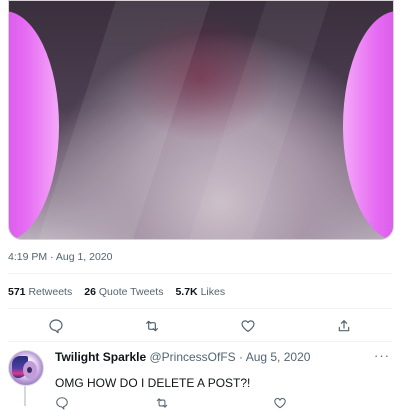  I want to click on reply-handle: @PrincessOfFS, so click(192, 357).